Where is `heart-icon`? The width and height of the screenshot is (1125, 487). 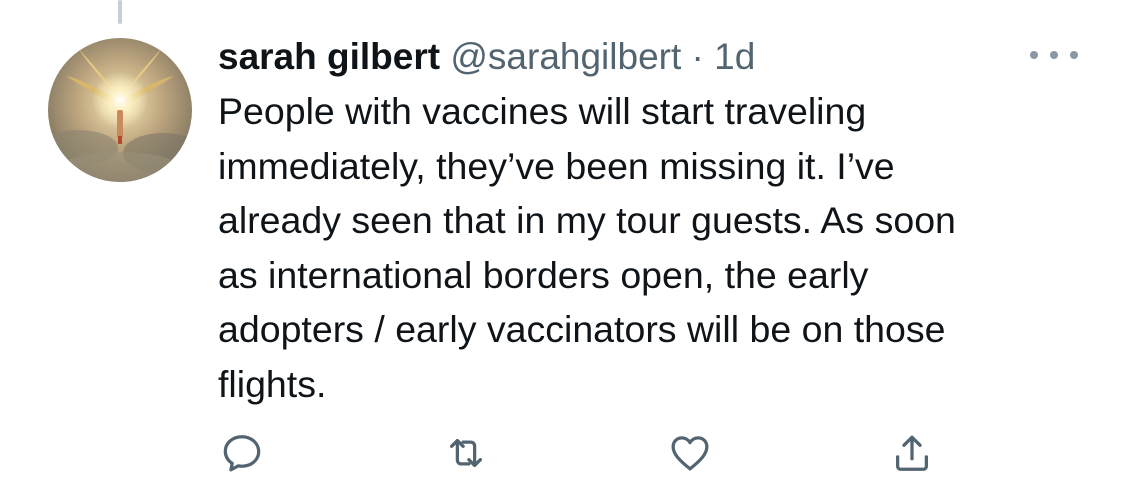
heart-icon is located at coordinates (690, 453).